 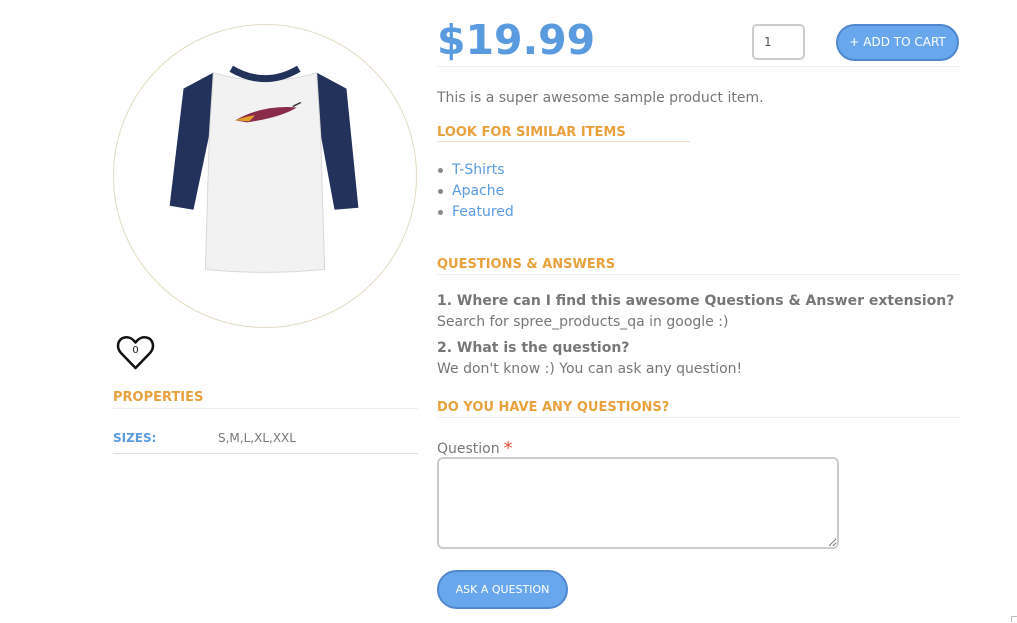 What do you see at coordinates (516, 40) in the screenshot?
I see `product-price: $19.99` at bounding box center [516, 40].